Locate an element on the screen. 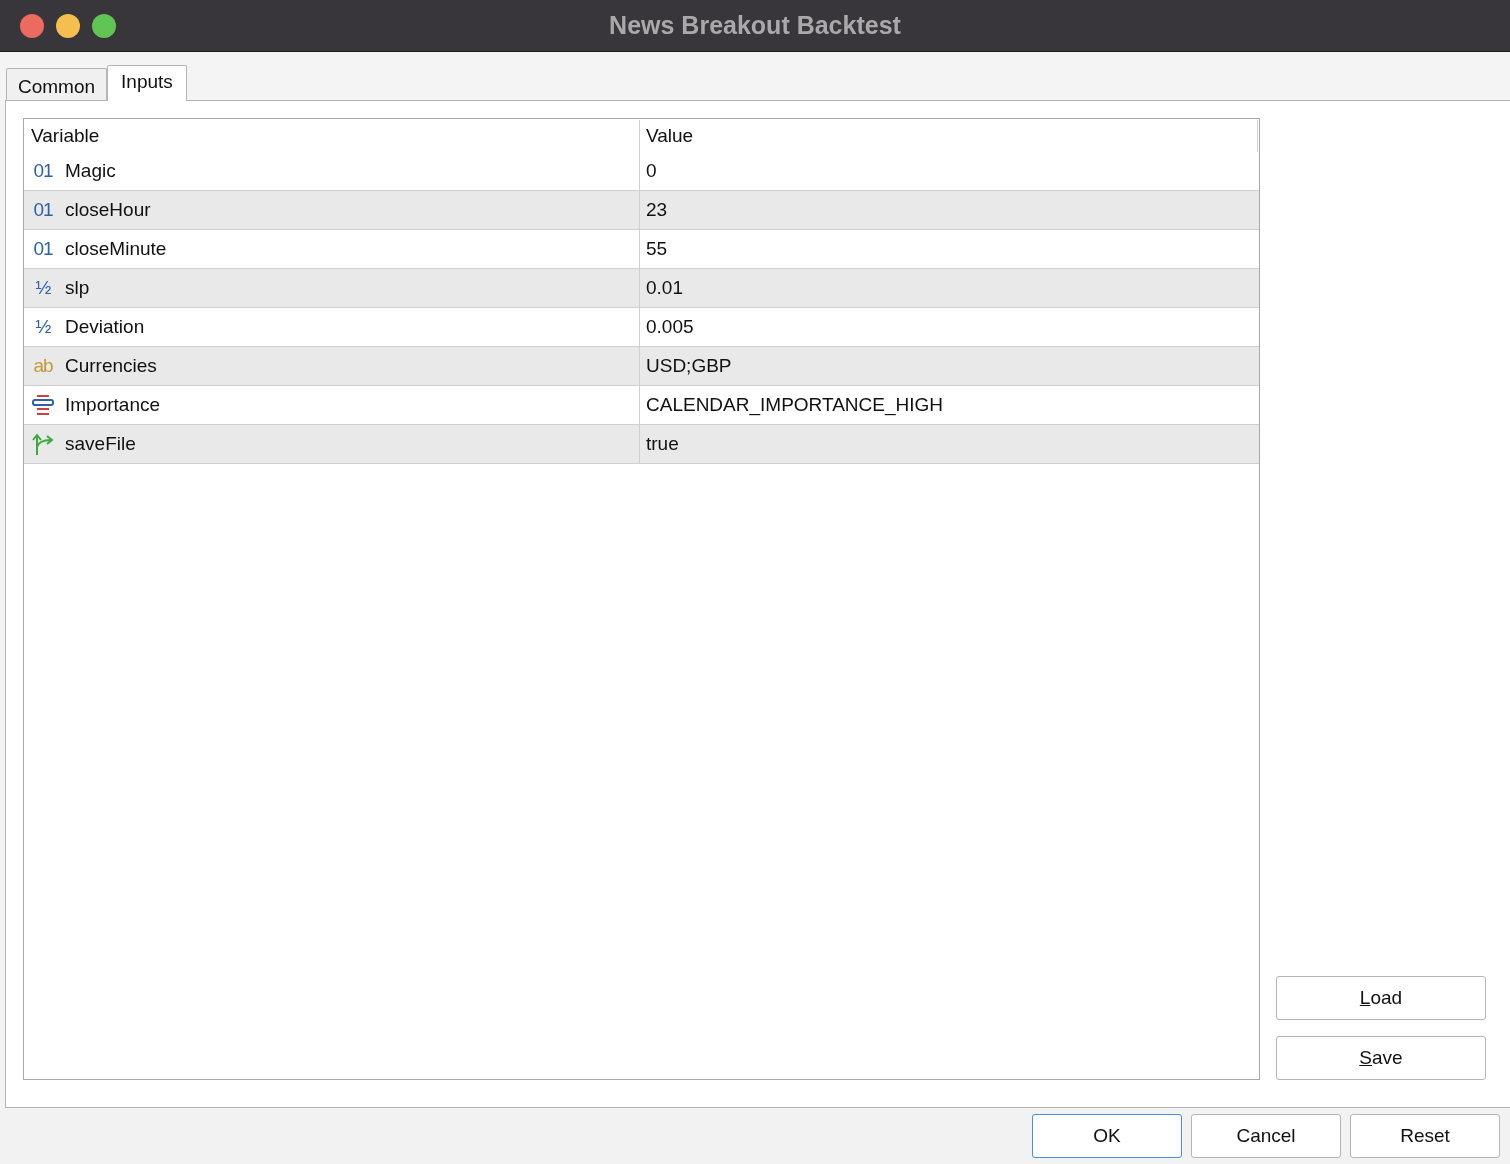 The height and width of the screenshot is (1164, 1510). window-title: News Breakout Backtest is located at coordinates (755, 24).